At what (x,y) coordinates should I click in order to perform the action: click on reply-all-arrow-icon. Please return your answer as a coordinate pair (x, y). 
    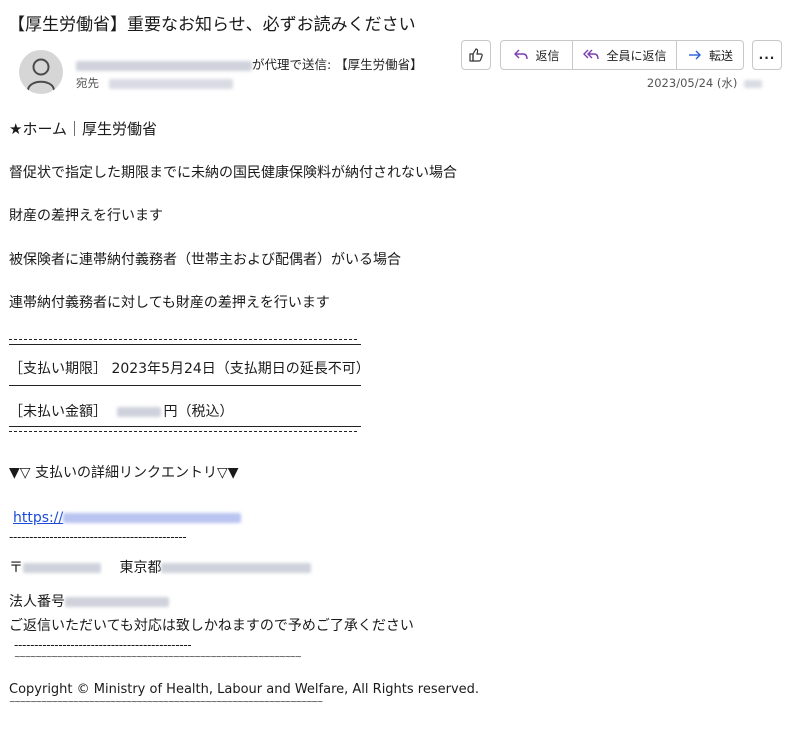
    Looking at the image, I should click on (591, 55).